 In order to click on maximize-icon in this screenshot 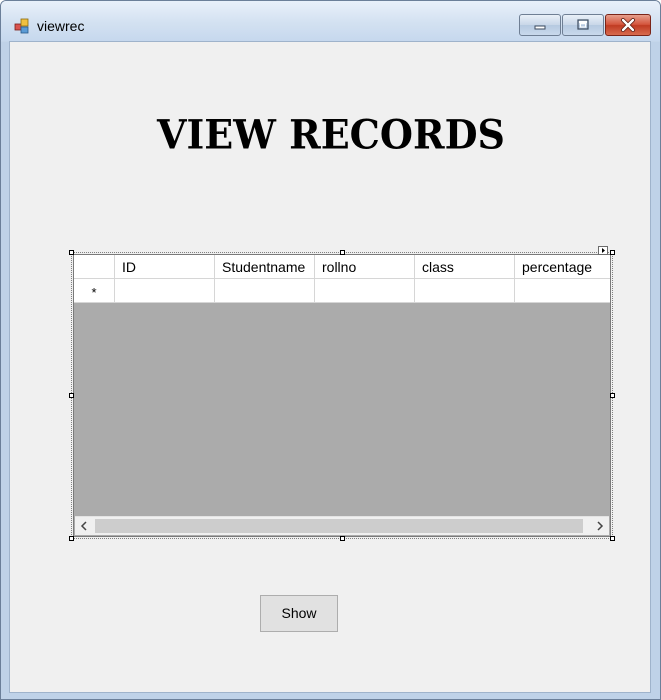, I will do `click(583, 24)`.